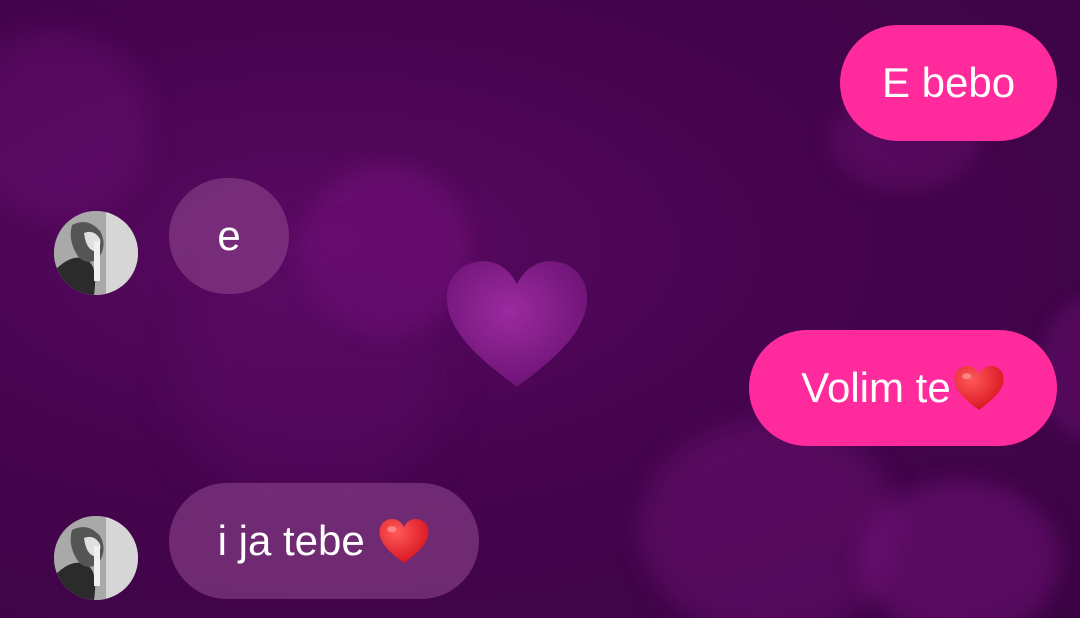 The height and width of the screenshot is (618, 1080). I want to click on message-bubble-incoming: e, so click(229, 236).